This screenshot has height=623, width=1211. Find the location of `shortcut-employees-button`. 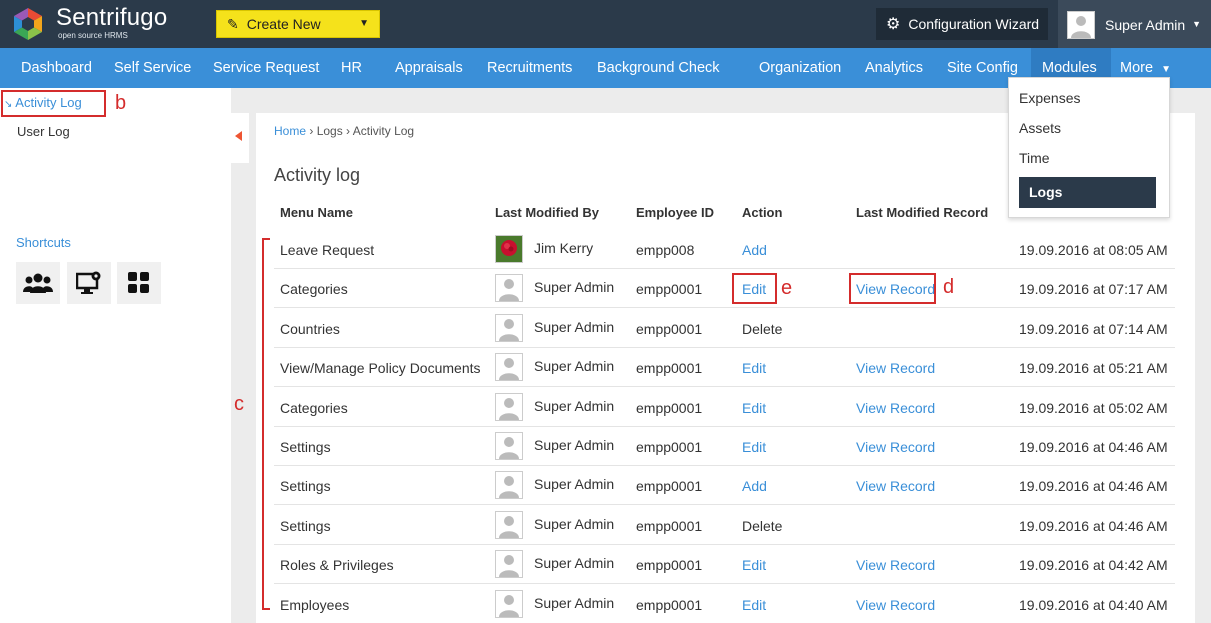

shortcut-employees-button is located at coordinates (38, 283).